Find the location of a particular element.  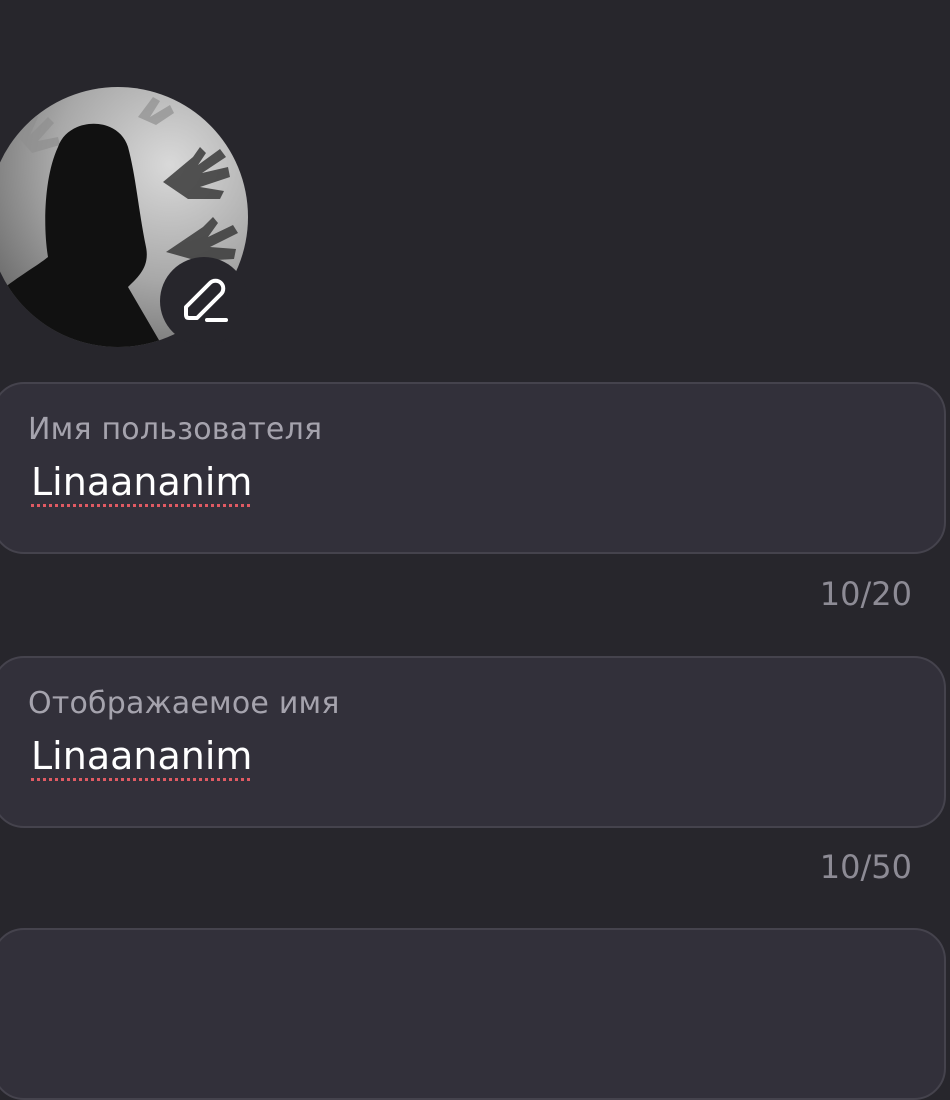

edit-avatar-button is located at coordinates (204, 301).